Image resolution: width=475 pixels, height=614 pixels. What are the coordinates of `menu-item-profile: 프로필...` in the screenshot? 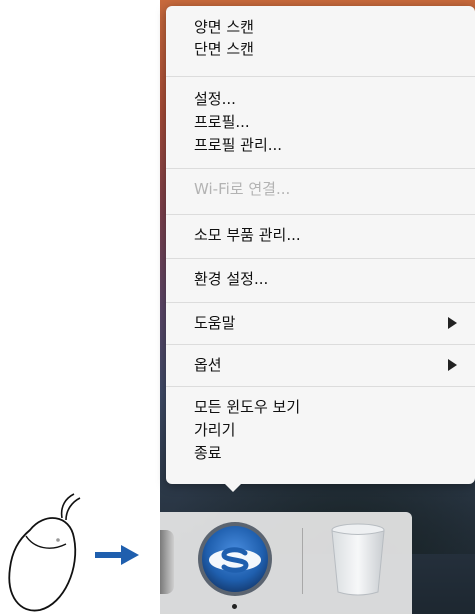 It's located at (222, 122).